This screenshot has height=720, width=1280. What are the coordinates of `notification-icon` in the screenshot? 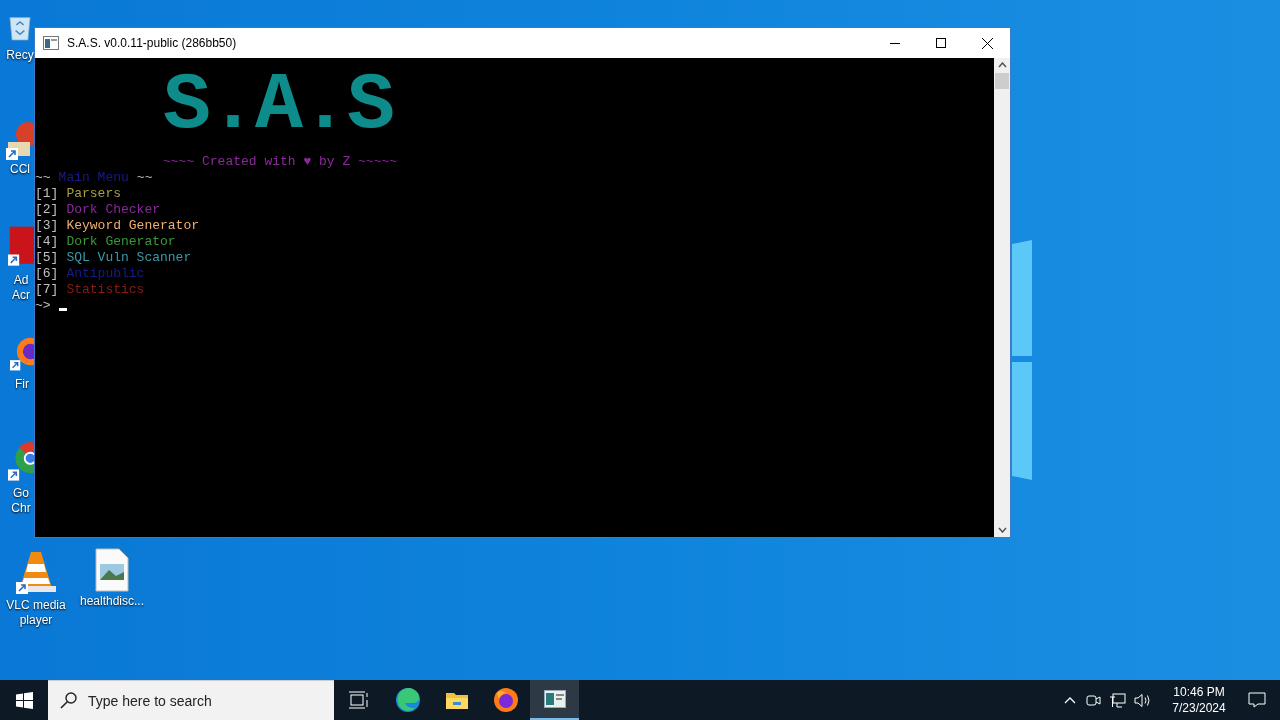 It's located at (1257, 700).